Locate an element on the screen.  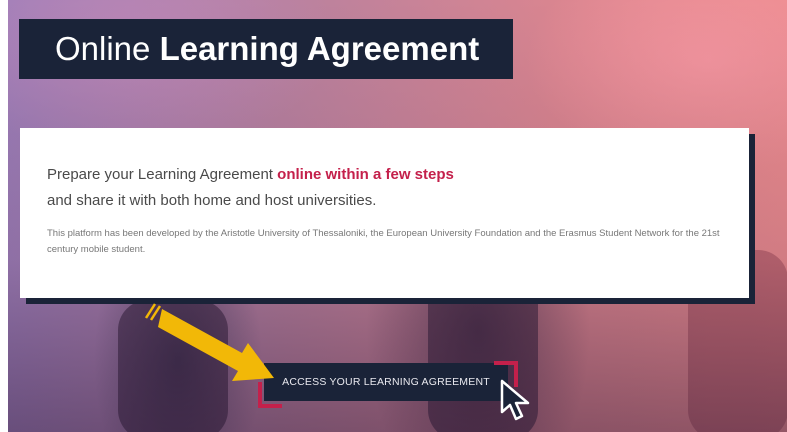
page-title-bold: Learning Agreement is located at coordinates (319, 48).